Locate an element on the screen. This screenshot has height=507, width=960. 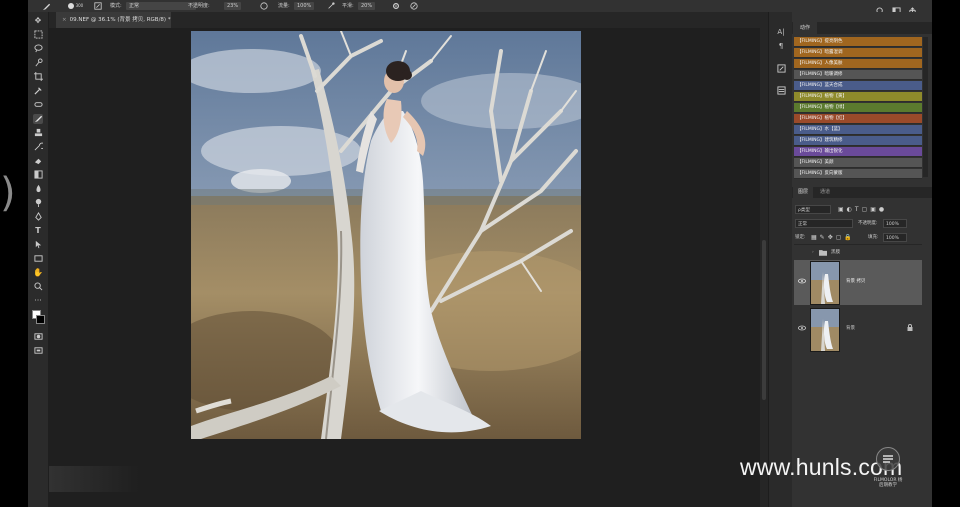
workspace-shadow is located at coordinates (94, 479).